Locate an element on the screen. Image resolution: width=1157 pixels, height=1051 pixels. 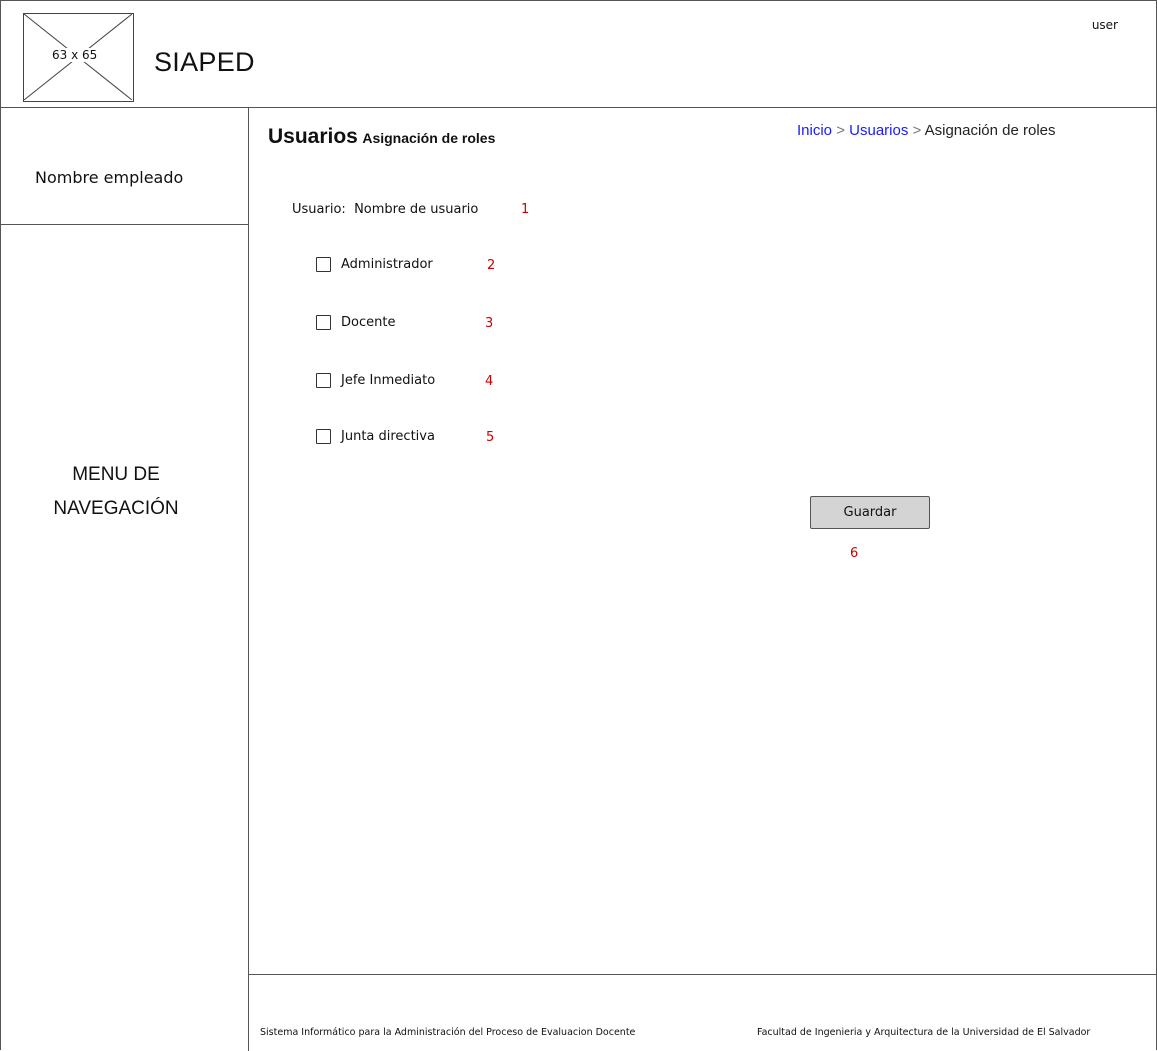
role-docente: Docente is located at coordinates (355, 322).